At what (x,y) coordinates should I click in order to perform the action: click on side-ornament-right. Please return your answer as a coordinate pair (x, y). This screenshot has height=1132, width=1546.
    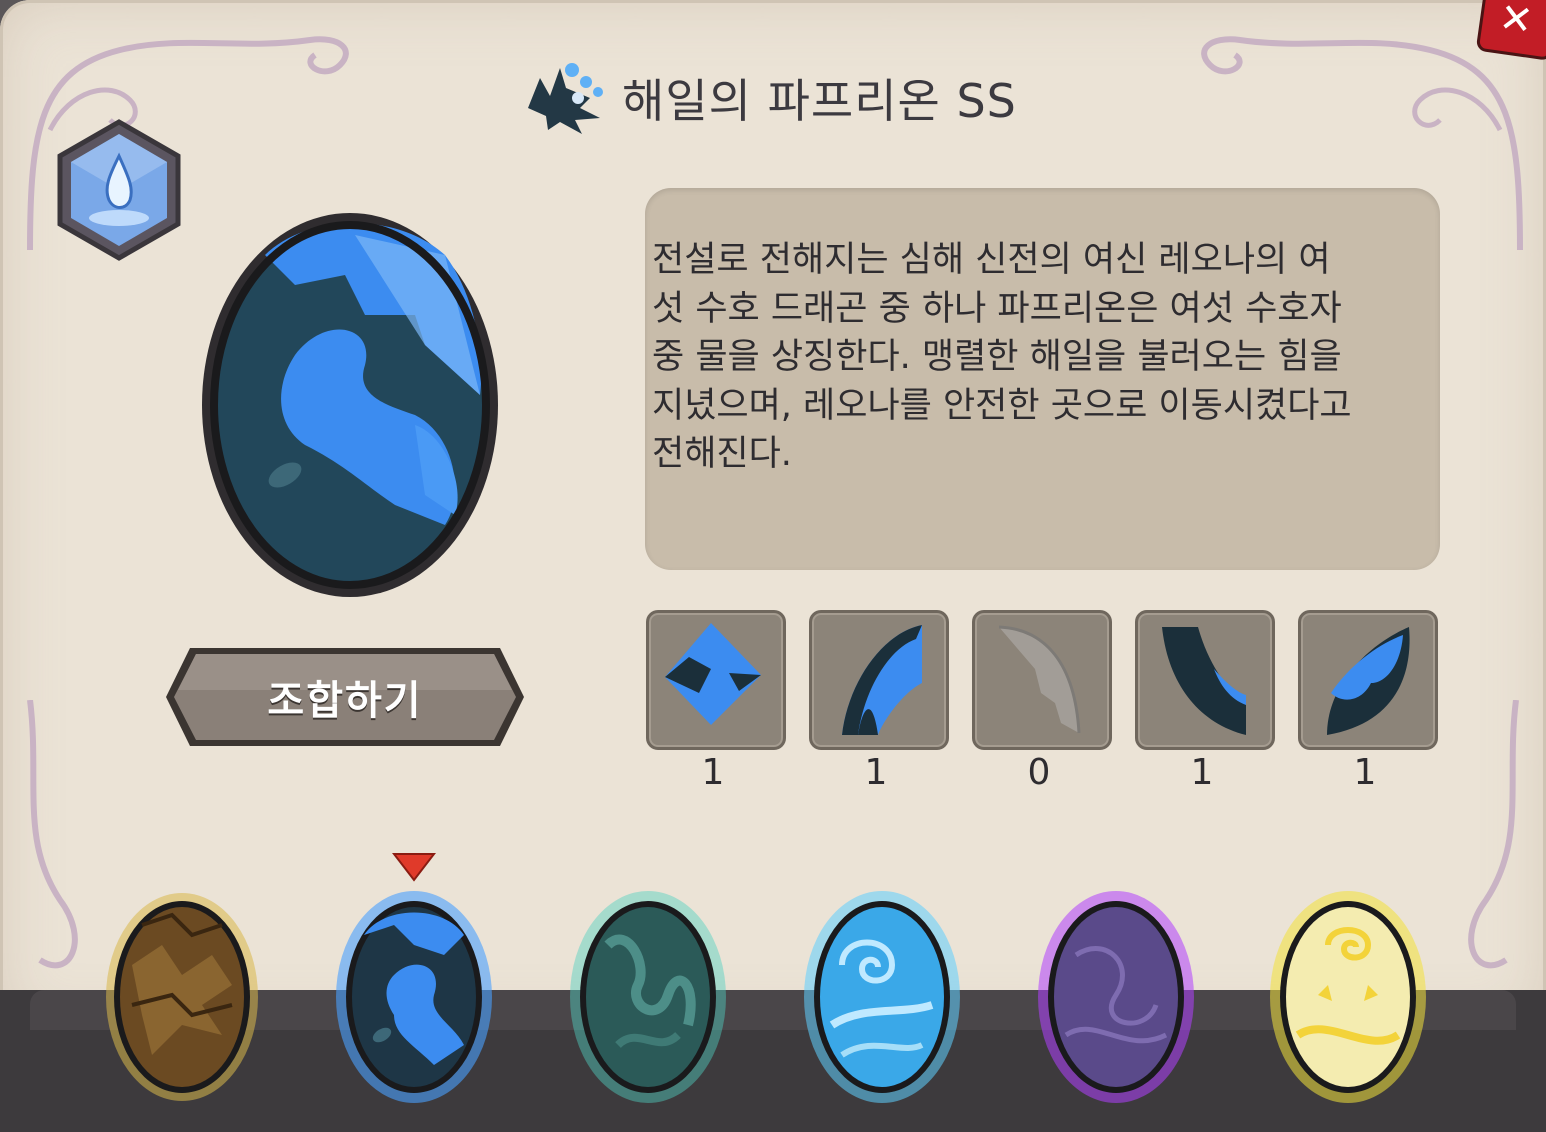
    Looking at the image, I should click on (1493, 834).